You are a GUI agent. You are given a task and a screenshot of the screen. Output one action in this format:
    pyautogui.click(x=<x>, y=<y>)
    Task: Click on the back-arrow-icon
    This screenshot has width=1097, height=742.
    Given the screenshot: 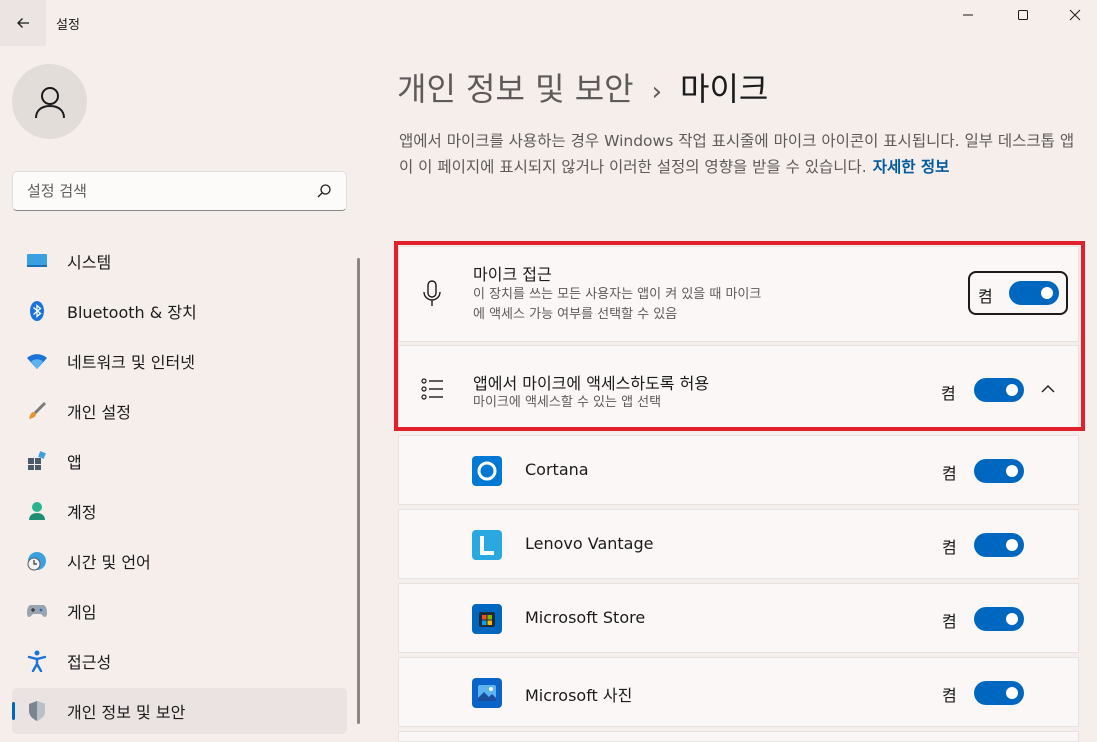 What is the action you would take?
    pyautogui.click(x=23, y=23)
    